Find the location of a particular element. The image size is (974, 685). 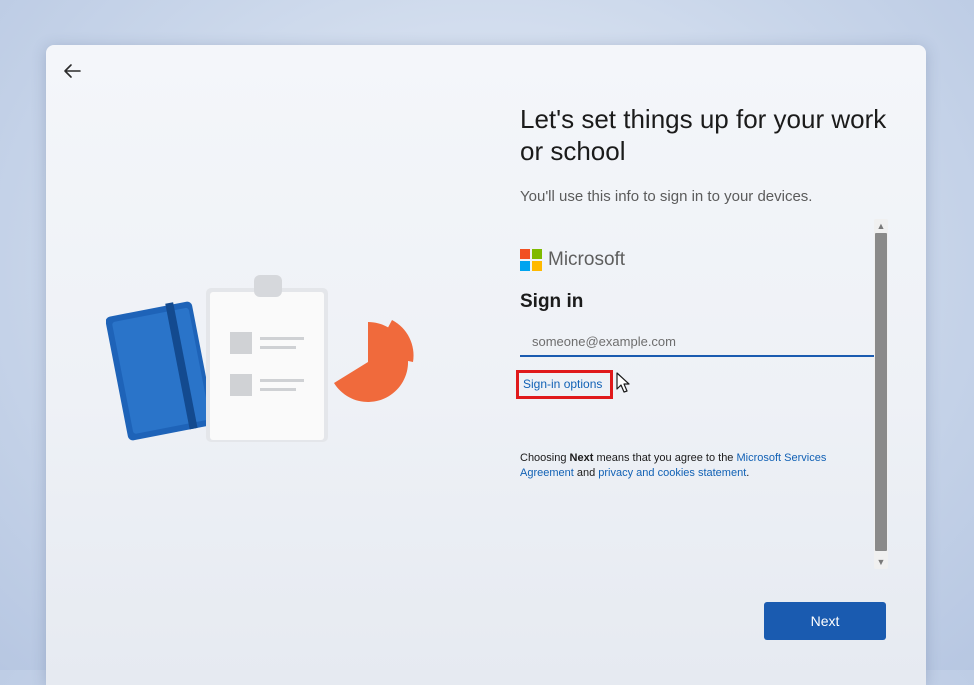

microsoft-wordmark: Microsoft is located at coordinates (587, 259).